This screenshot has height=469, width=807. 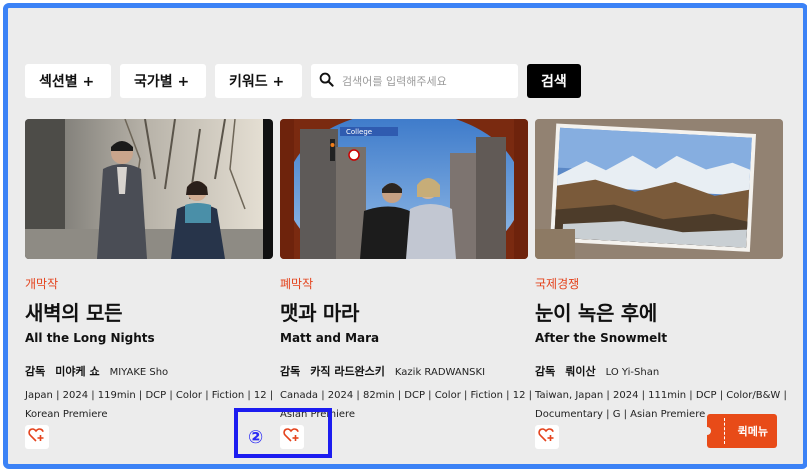 What do you see at coordinates (752, 431) in the screenshot?
I see `quick-menu-label: 퀵메뉴` at bounding box center [752, 431].